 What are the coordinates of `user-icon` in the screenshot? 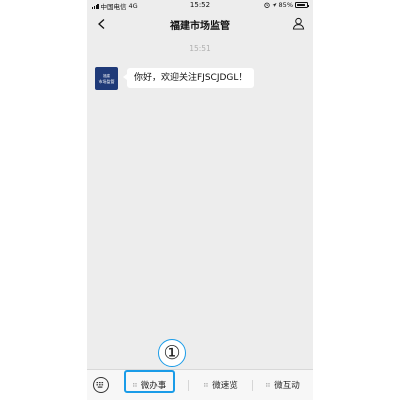 It's located at (298, 23).